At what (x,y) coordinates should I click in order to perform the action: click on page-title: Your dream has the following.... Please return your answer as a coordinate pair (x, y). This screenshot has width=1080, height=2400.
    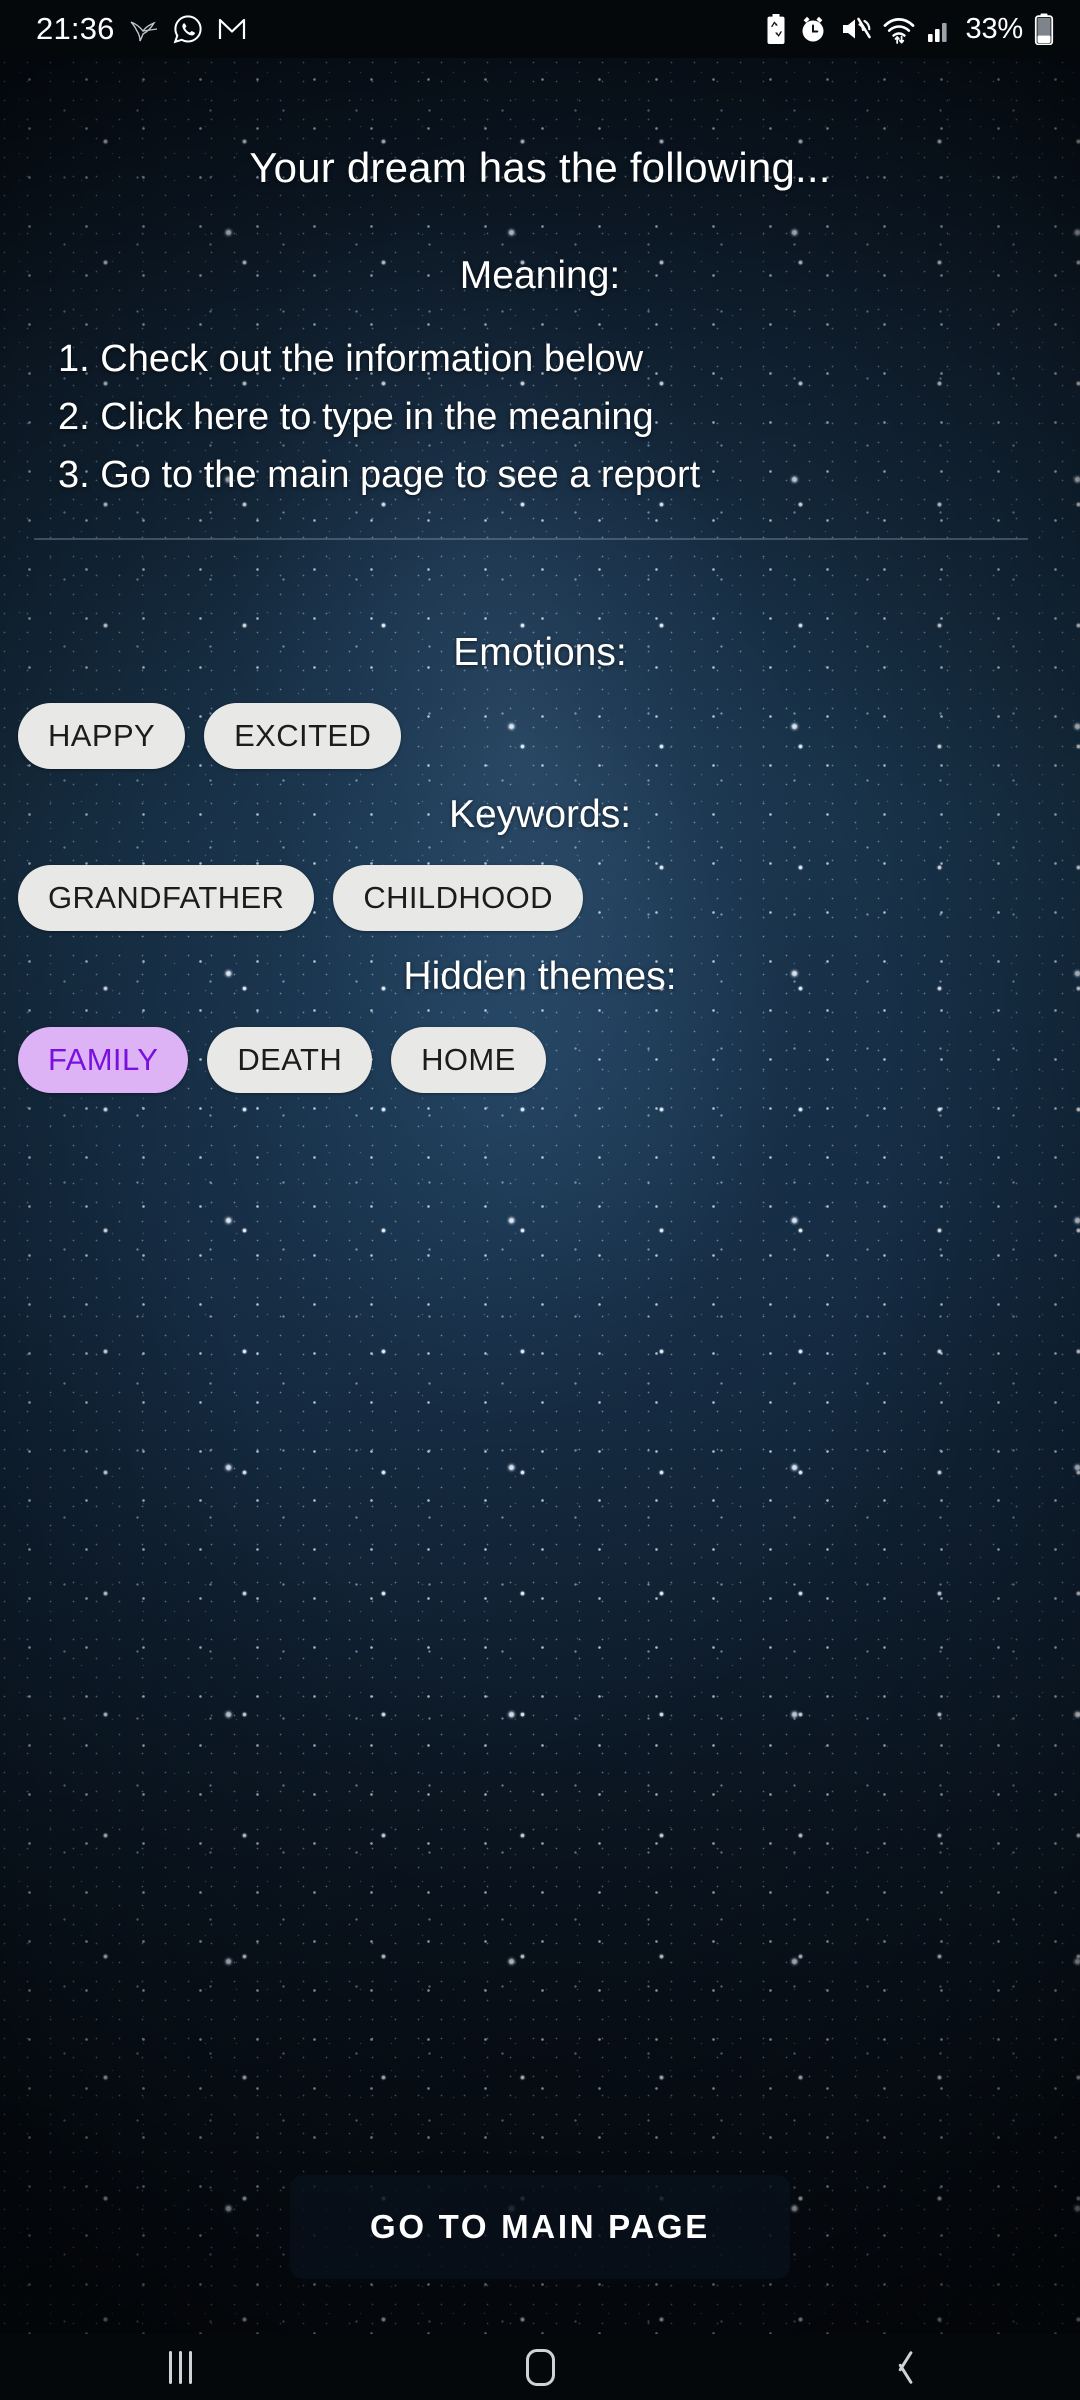
    Looking at the image, I should click on (540, 167).